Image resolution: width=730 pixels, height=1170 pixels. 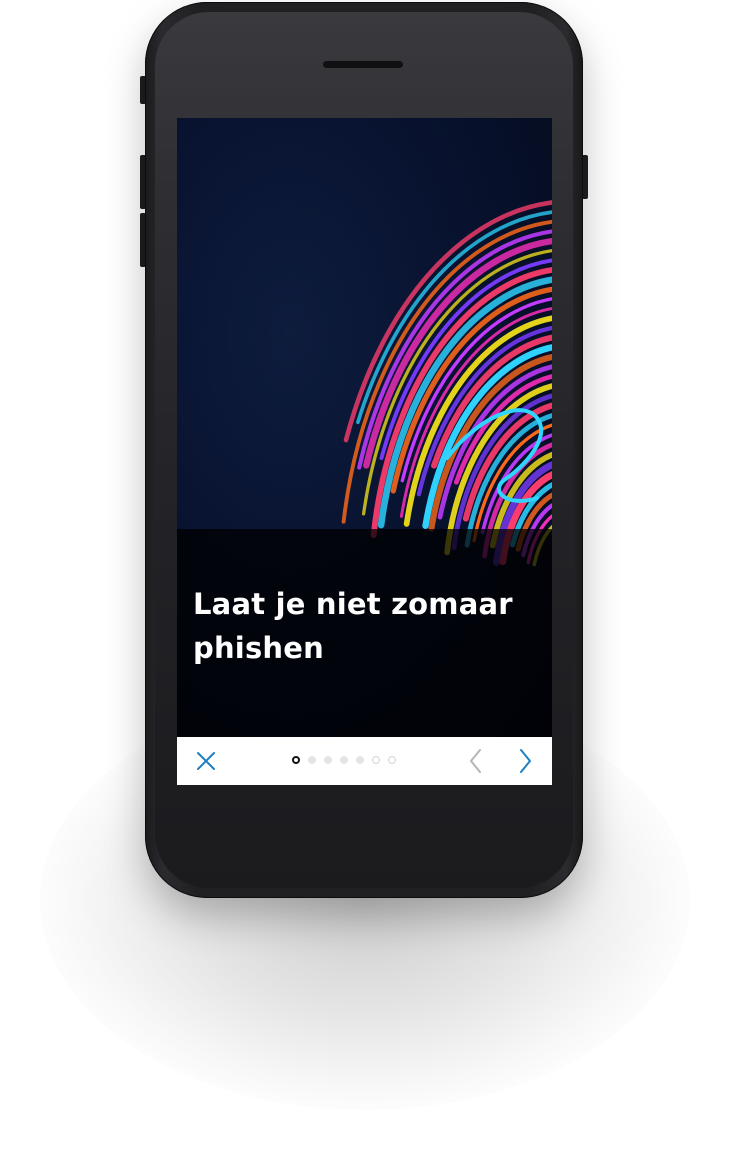 I want to click on pagination-dots, so click(x=344, y=761).